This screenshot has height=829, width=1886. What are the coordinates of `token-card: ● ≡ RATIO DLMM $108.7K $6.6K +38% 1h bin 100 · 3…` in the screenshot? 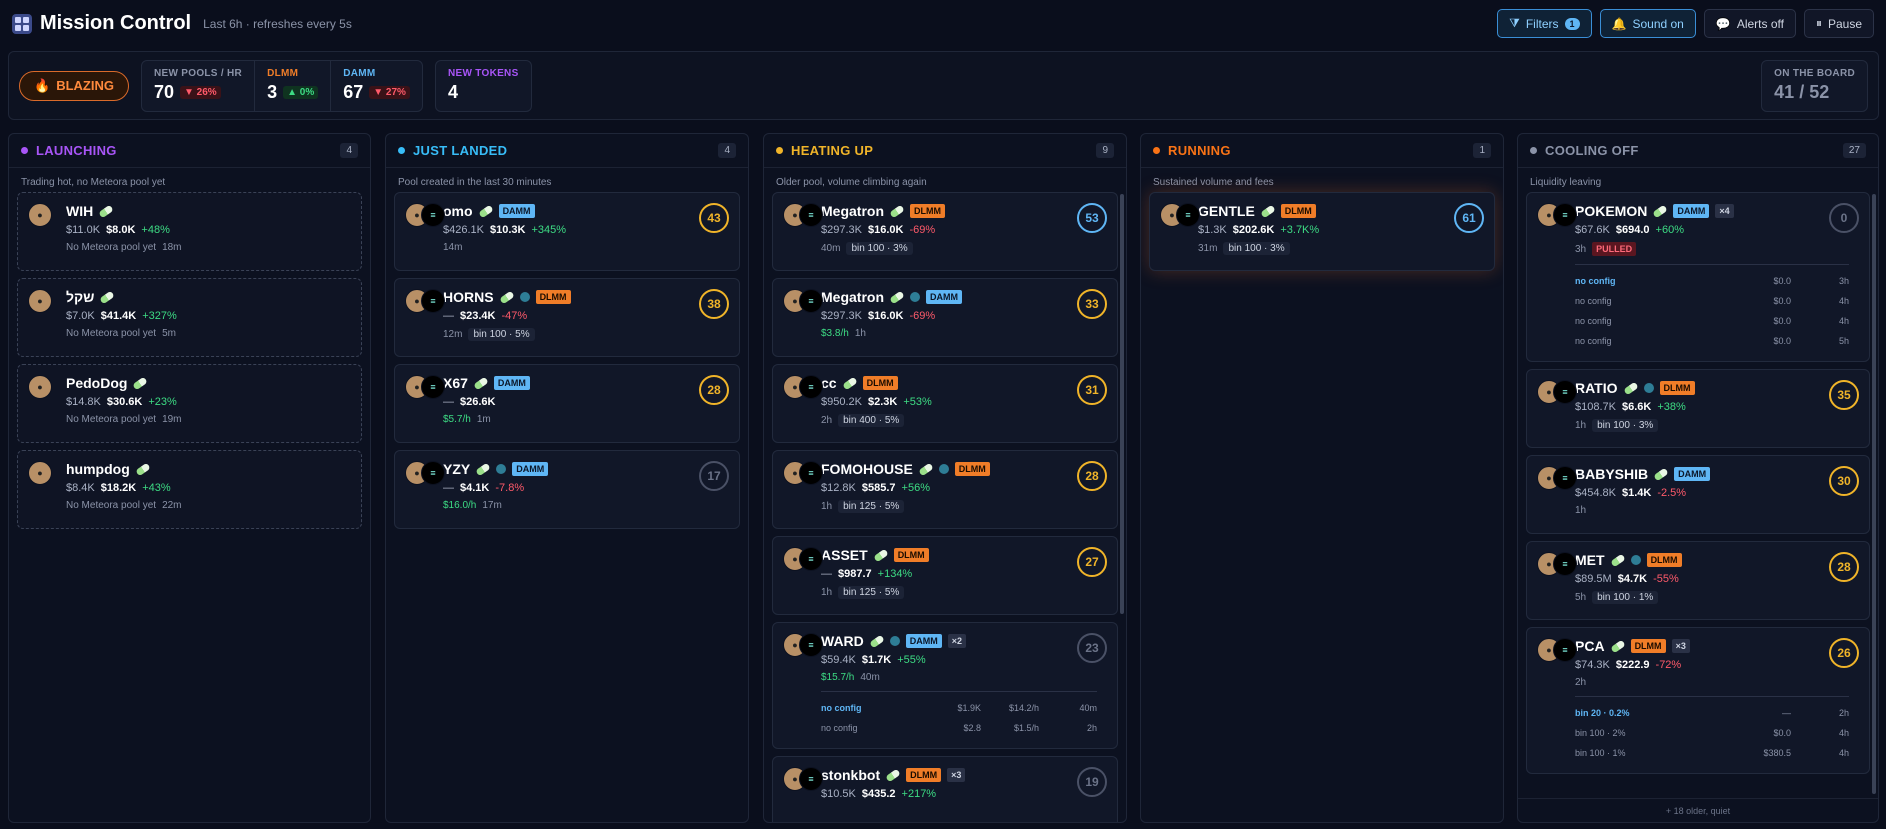 It's located at (1698, 408).